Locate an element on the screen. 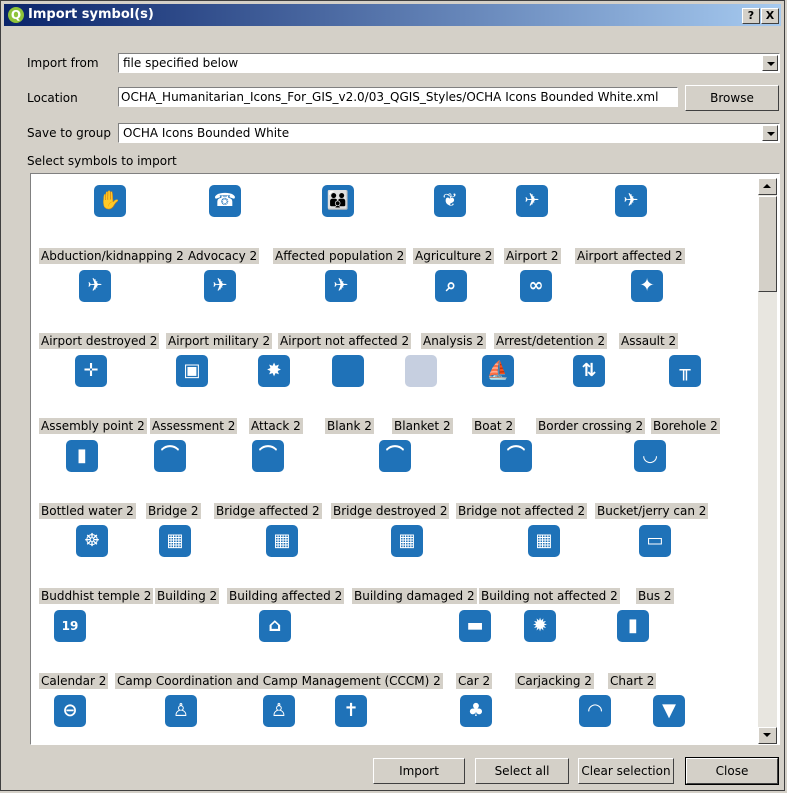 The width and height of the screenshot is (787, 793). symbol-name: Bridge affected 2 is located at coordinates (268, 511).